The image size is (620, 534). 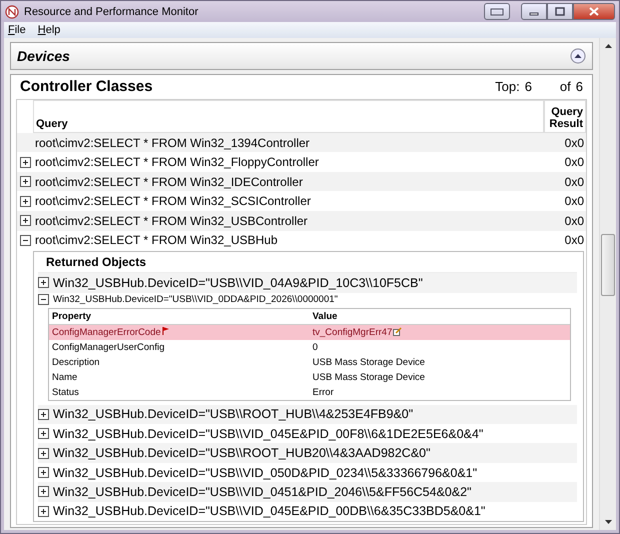 What do you see at coordinates (352, 332) in the screenshot?
I see `property-value: tv_ConfigMgrErr47` at bounding box center [352, 332].